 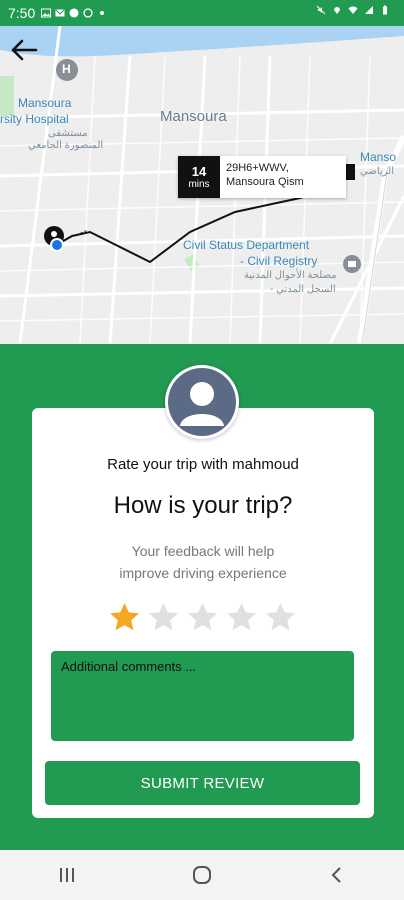 I want to click on driver-avatar, so click(x=202, y=402).